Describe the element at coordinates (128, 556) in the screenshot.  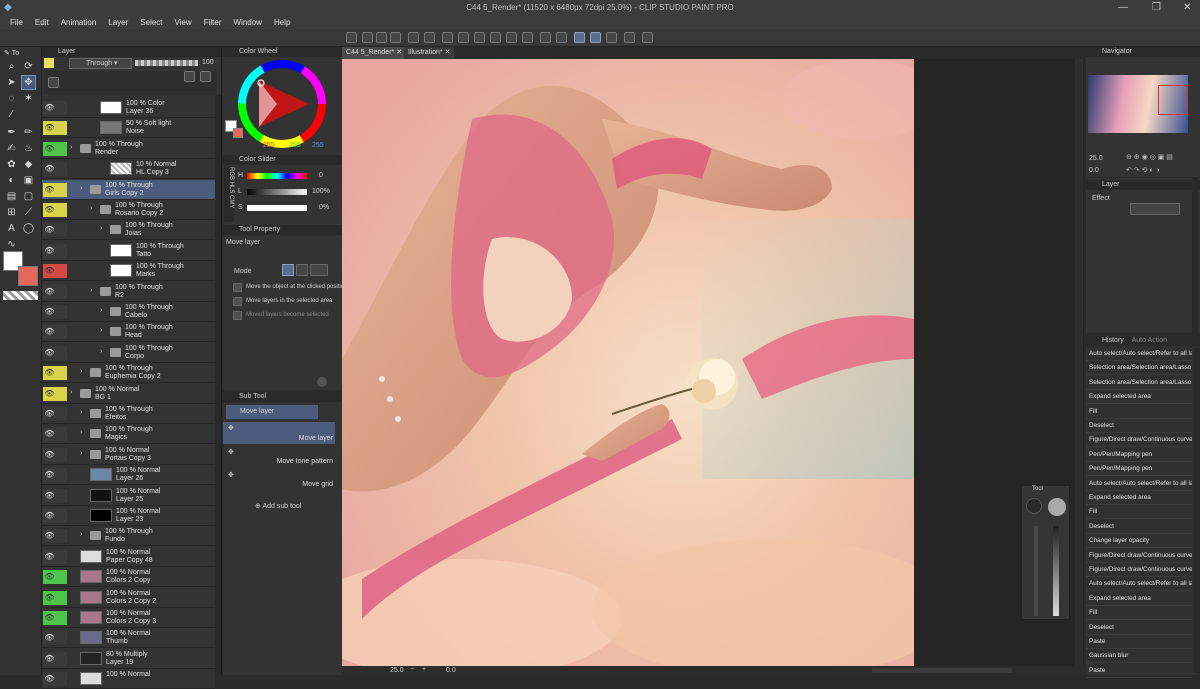
I see `layer-row: 👁 100 % Normal Paper Copy 48` at that location.